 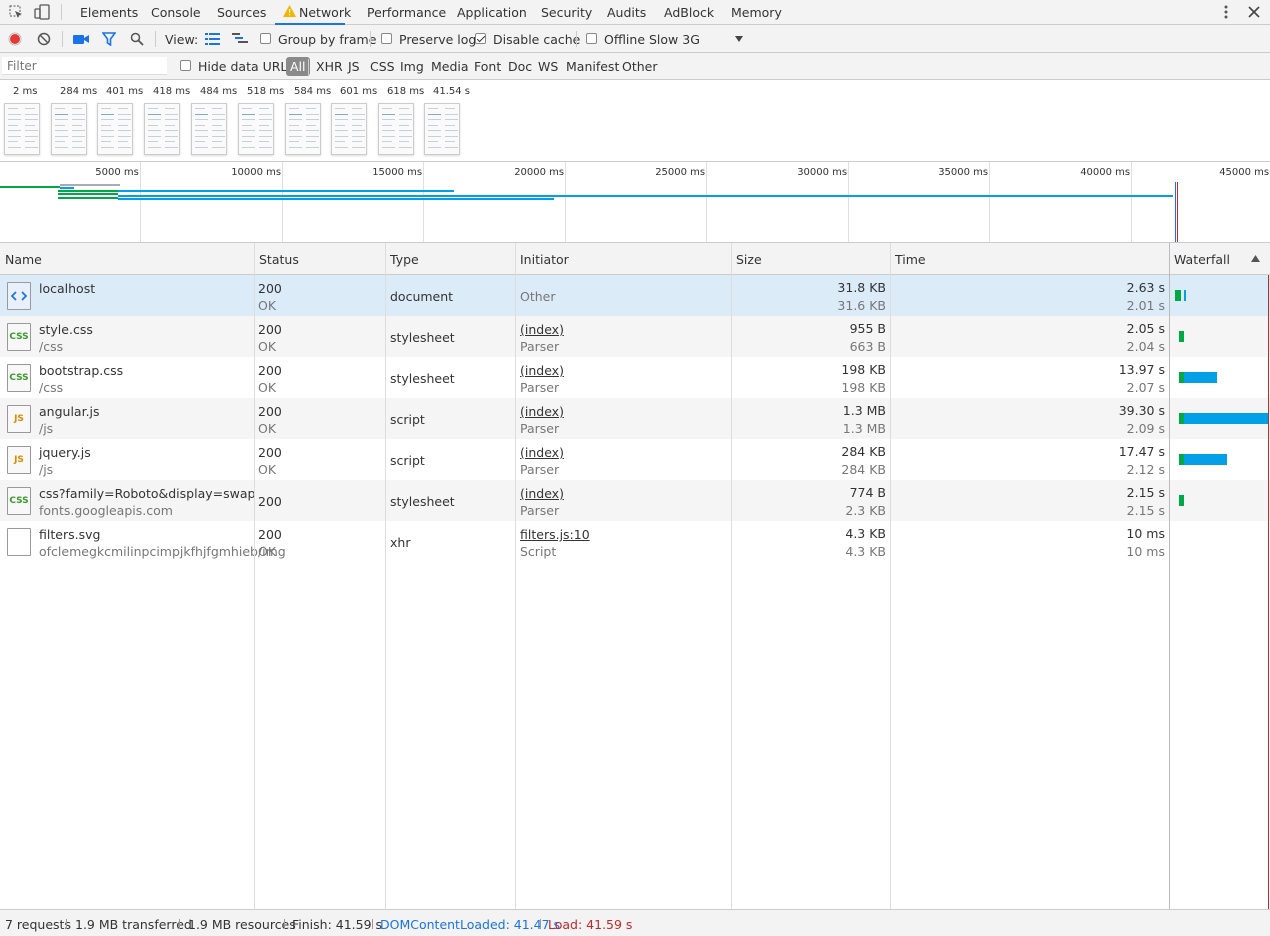 I want to click on column-header-time: Time, so click(x=910, y=259).